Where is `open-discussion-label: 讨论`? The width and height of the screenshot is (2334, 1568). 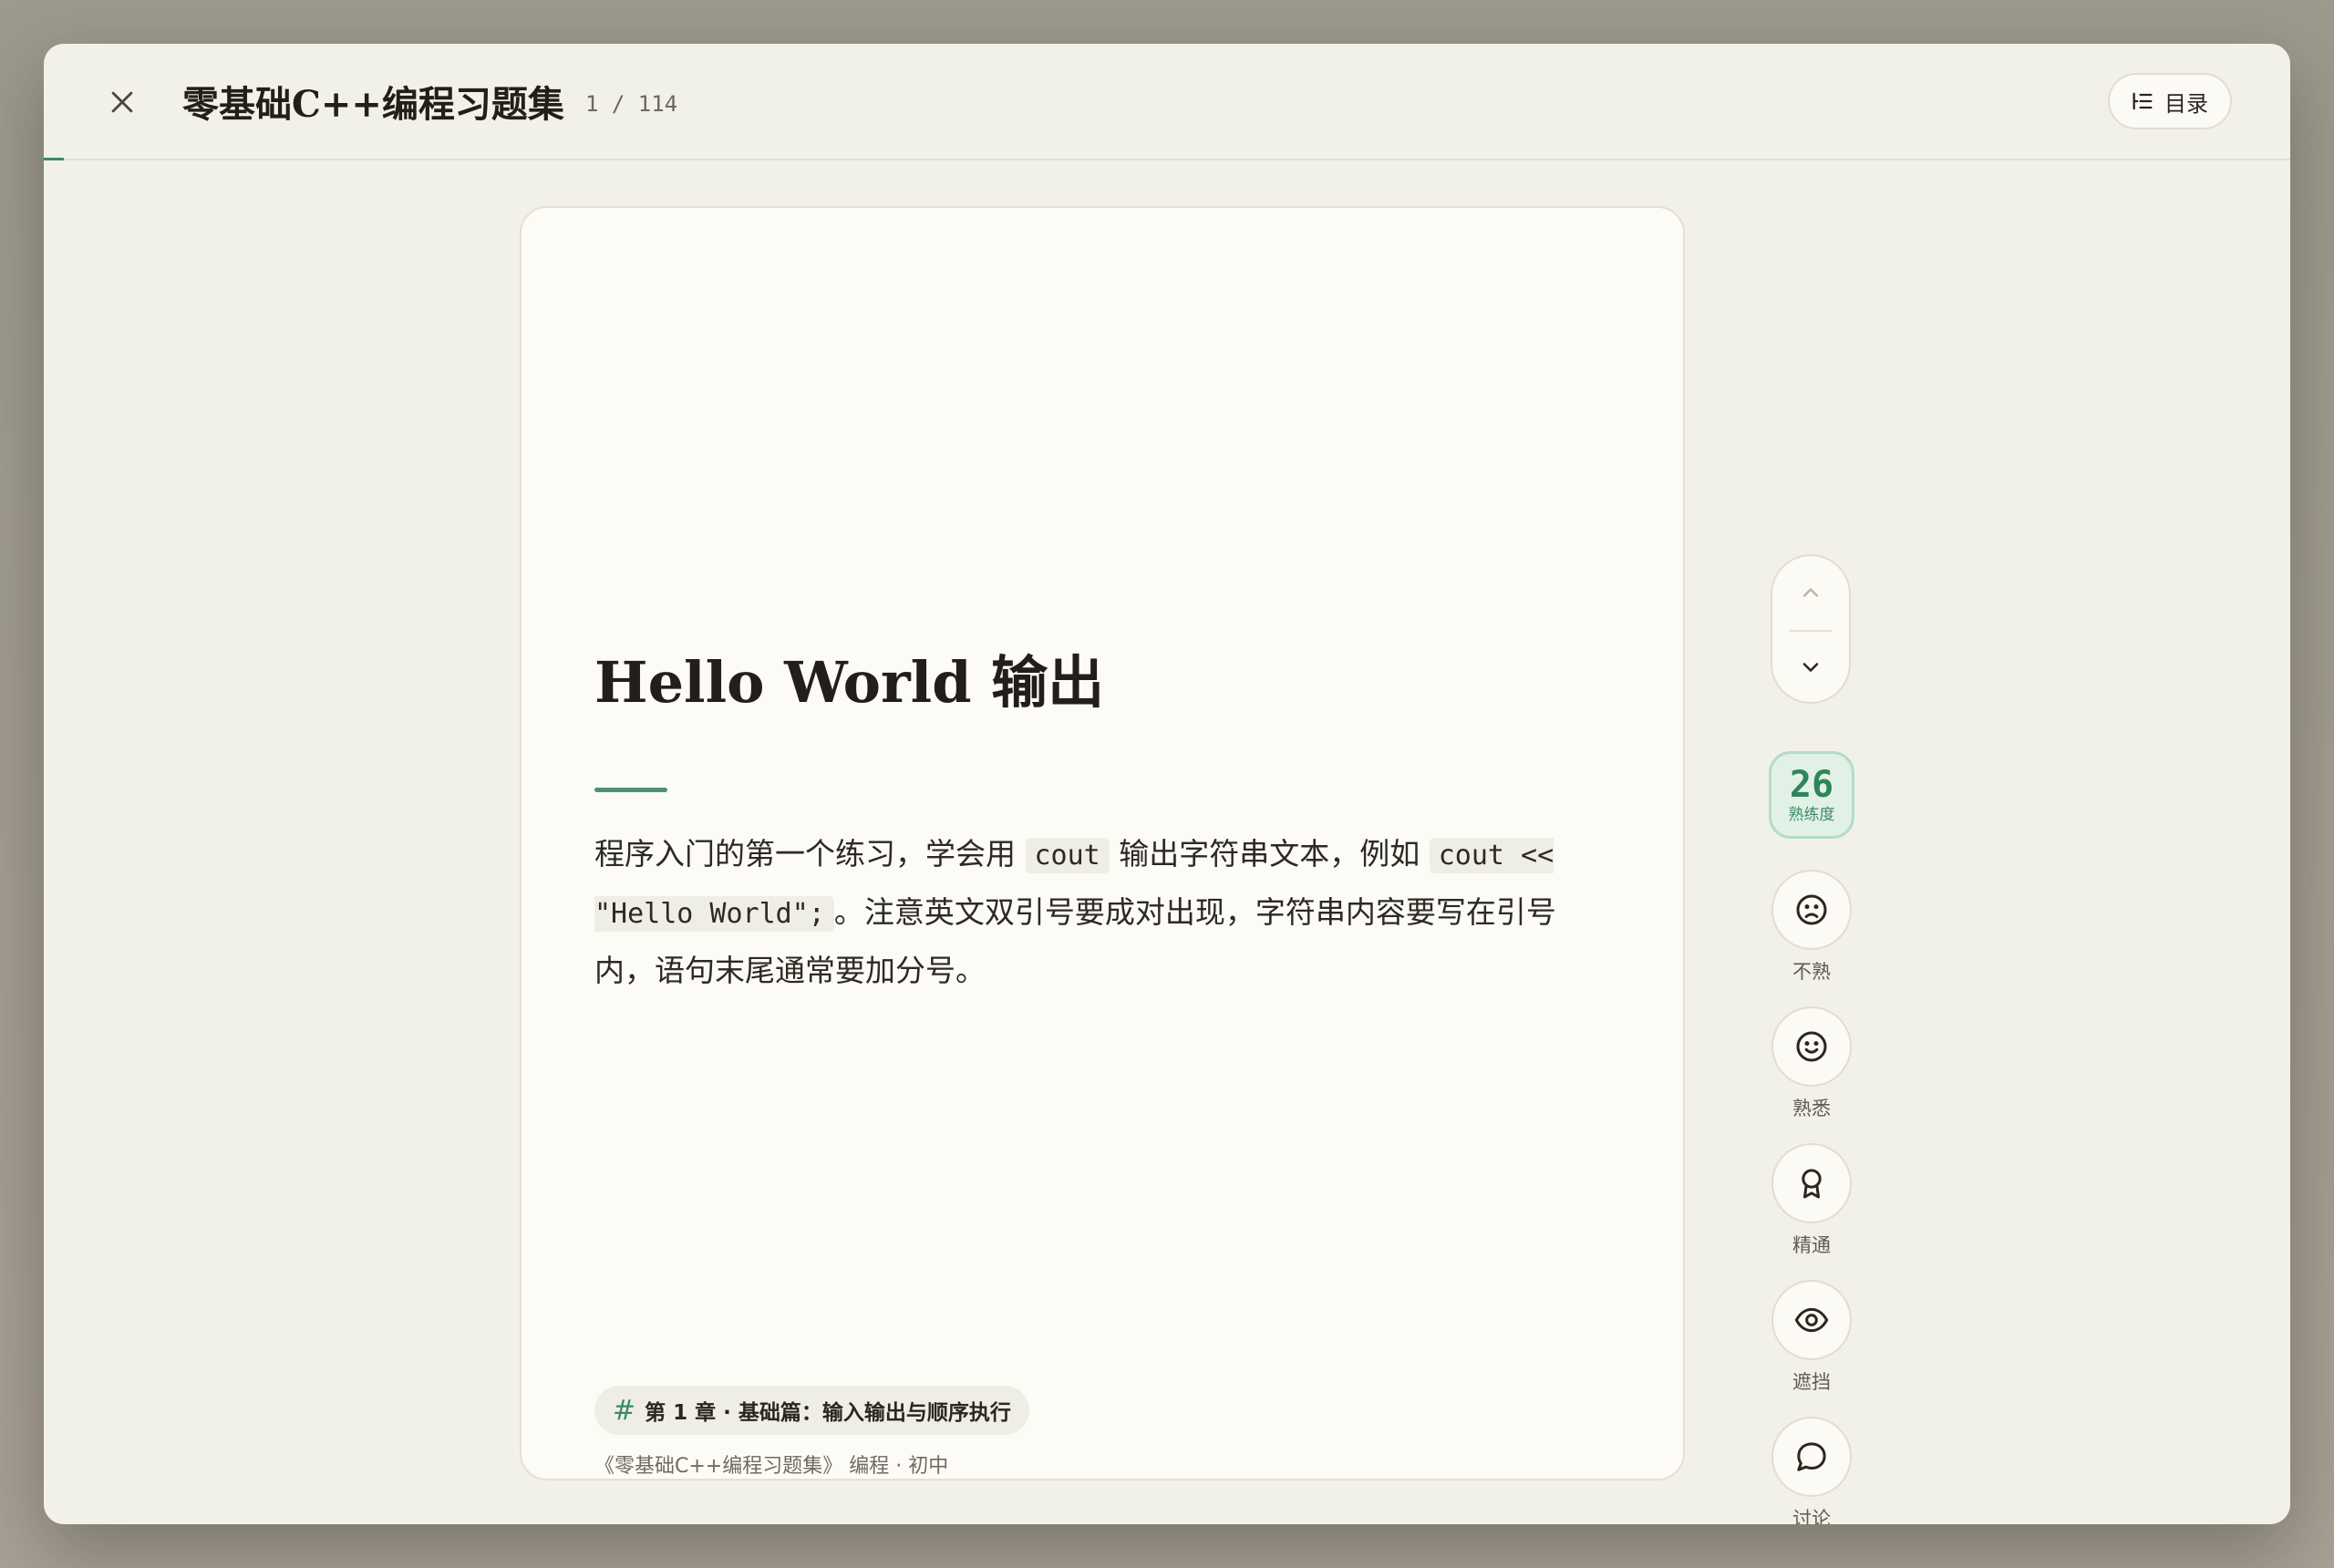 open-discussion-label: 讨论 is located at coordinates (1812, 1516).